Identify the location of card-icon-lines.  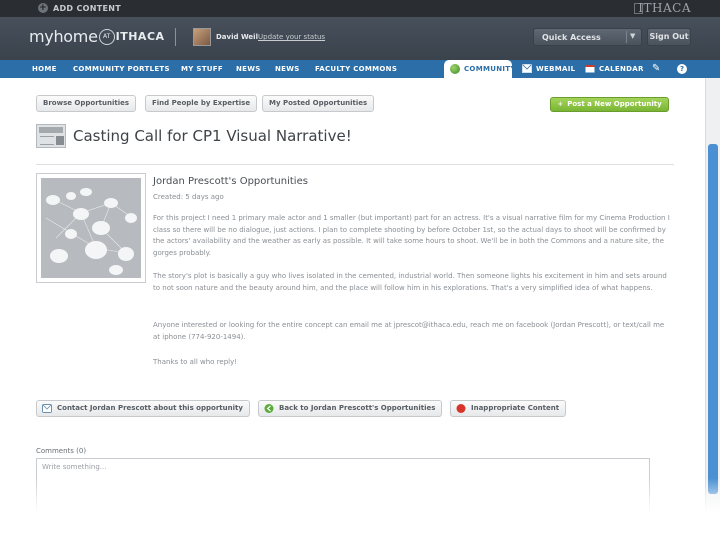
(47, 140).